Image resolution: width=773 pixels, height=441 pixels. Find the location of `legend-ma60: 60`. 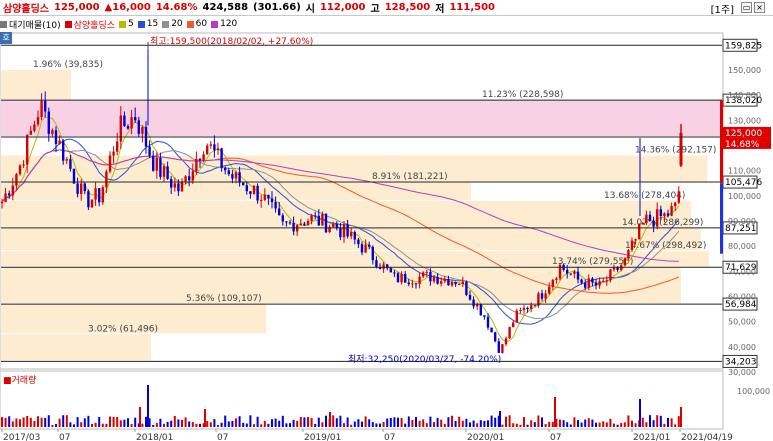

legend-ma60: 60 is located at coordinates (196, 24).